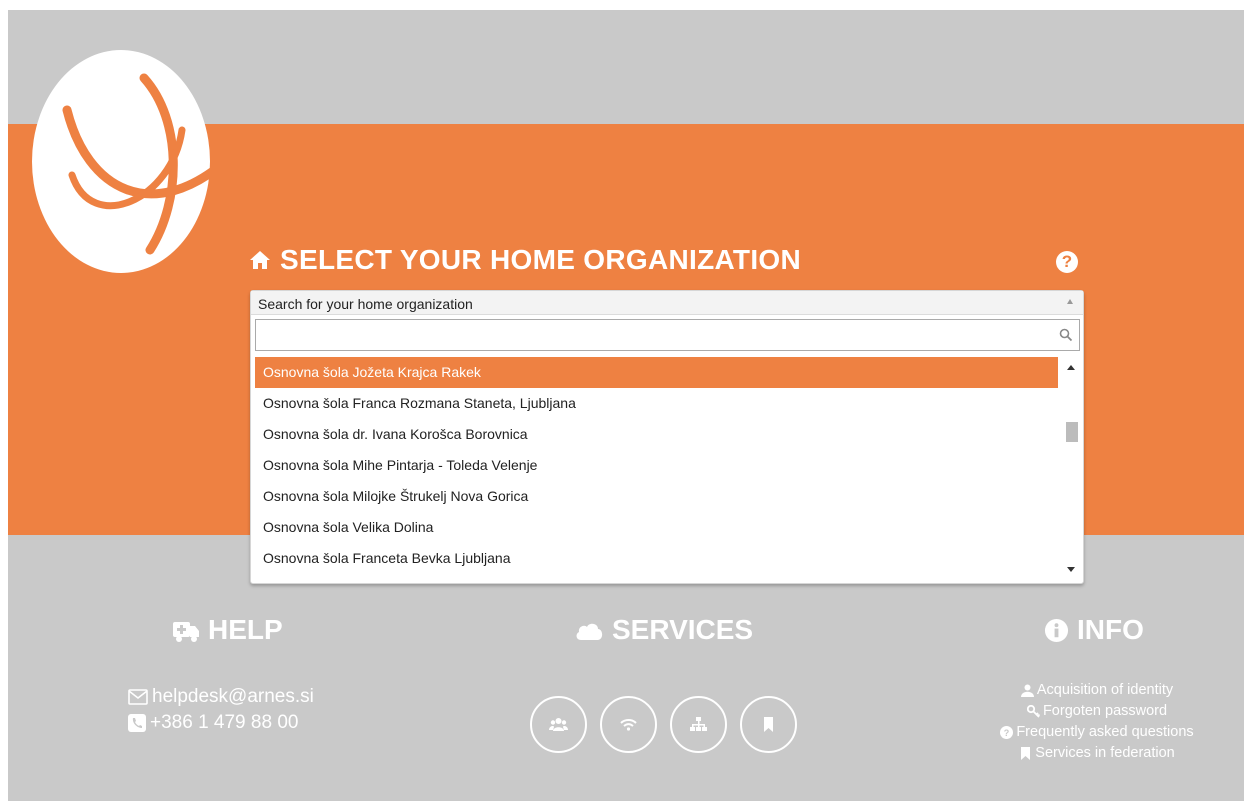 The image size is (1244, 801). What do you see at coordinates (656, 558) in the screenshot?
I see `list-item: Osnovna šola Franceta Bevka Ljubljana` at bounding box center [656, 558].